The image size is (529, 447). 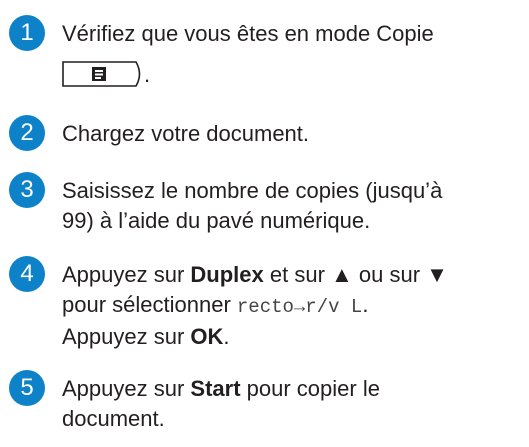 What do you see at coordinates (293, 337) in the screenshot?
I see `step-4-line-3: Appuyez sur OK.` at bounding box center [293, 337].